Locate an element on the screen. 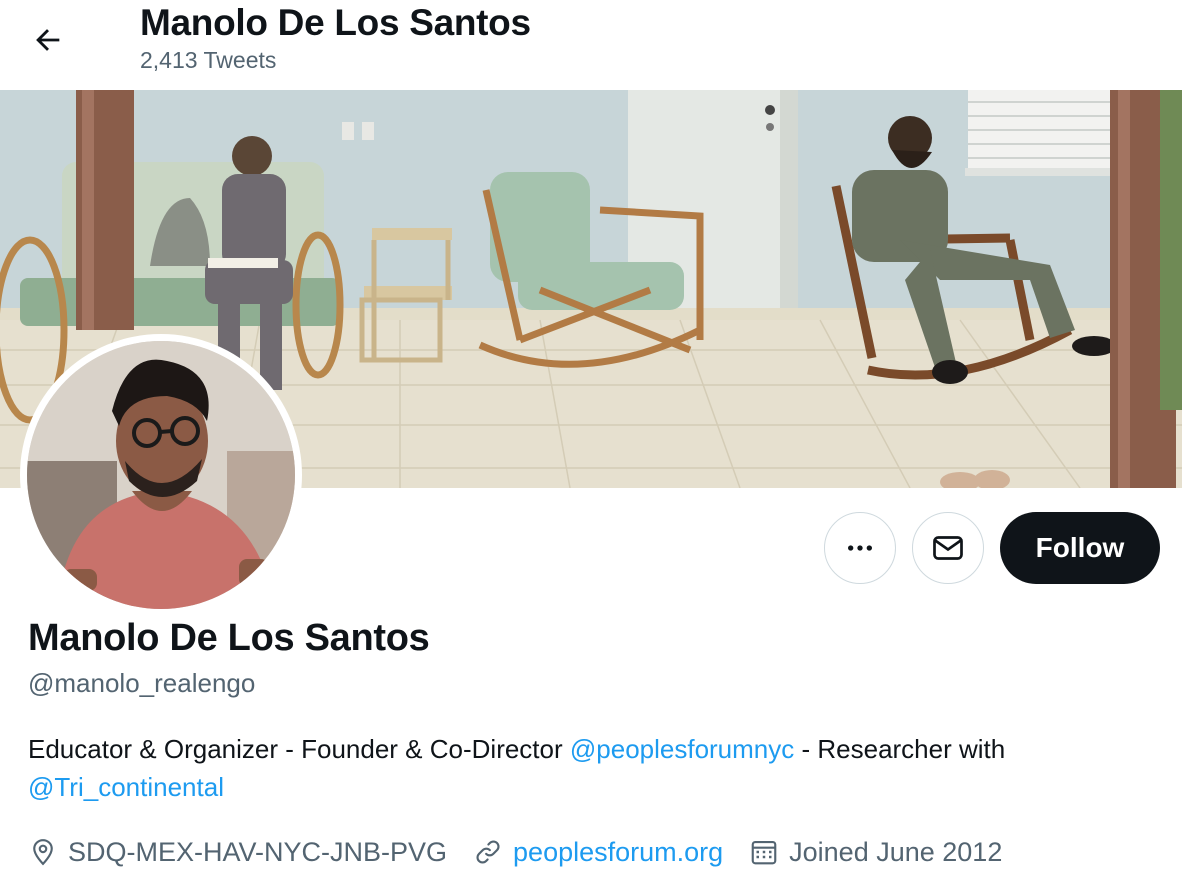 The height and width of the screenshot is (890, 1182). more-dots-icon is located at coordinates (860, 548).